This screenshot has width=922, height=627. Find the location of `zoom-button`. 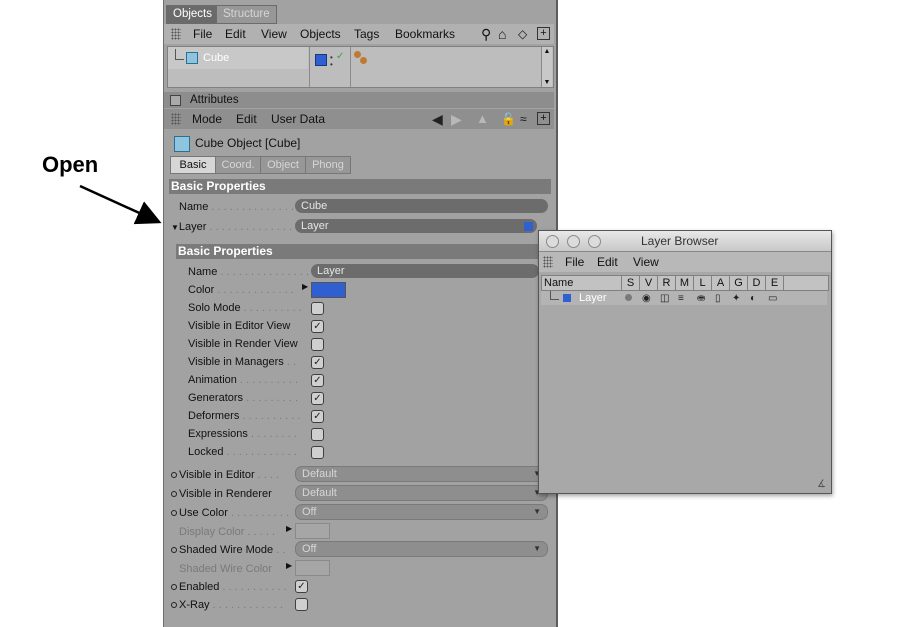

zoom-button is located at coordinates (594, 241).